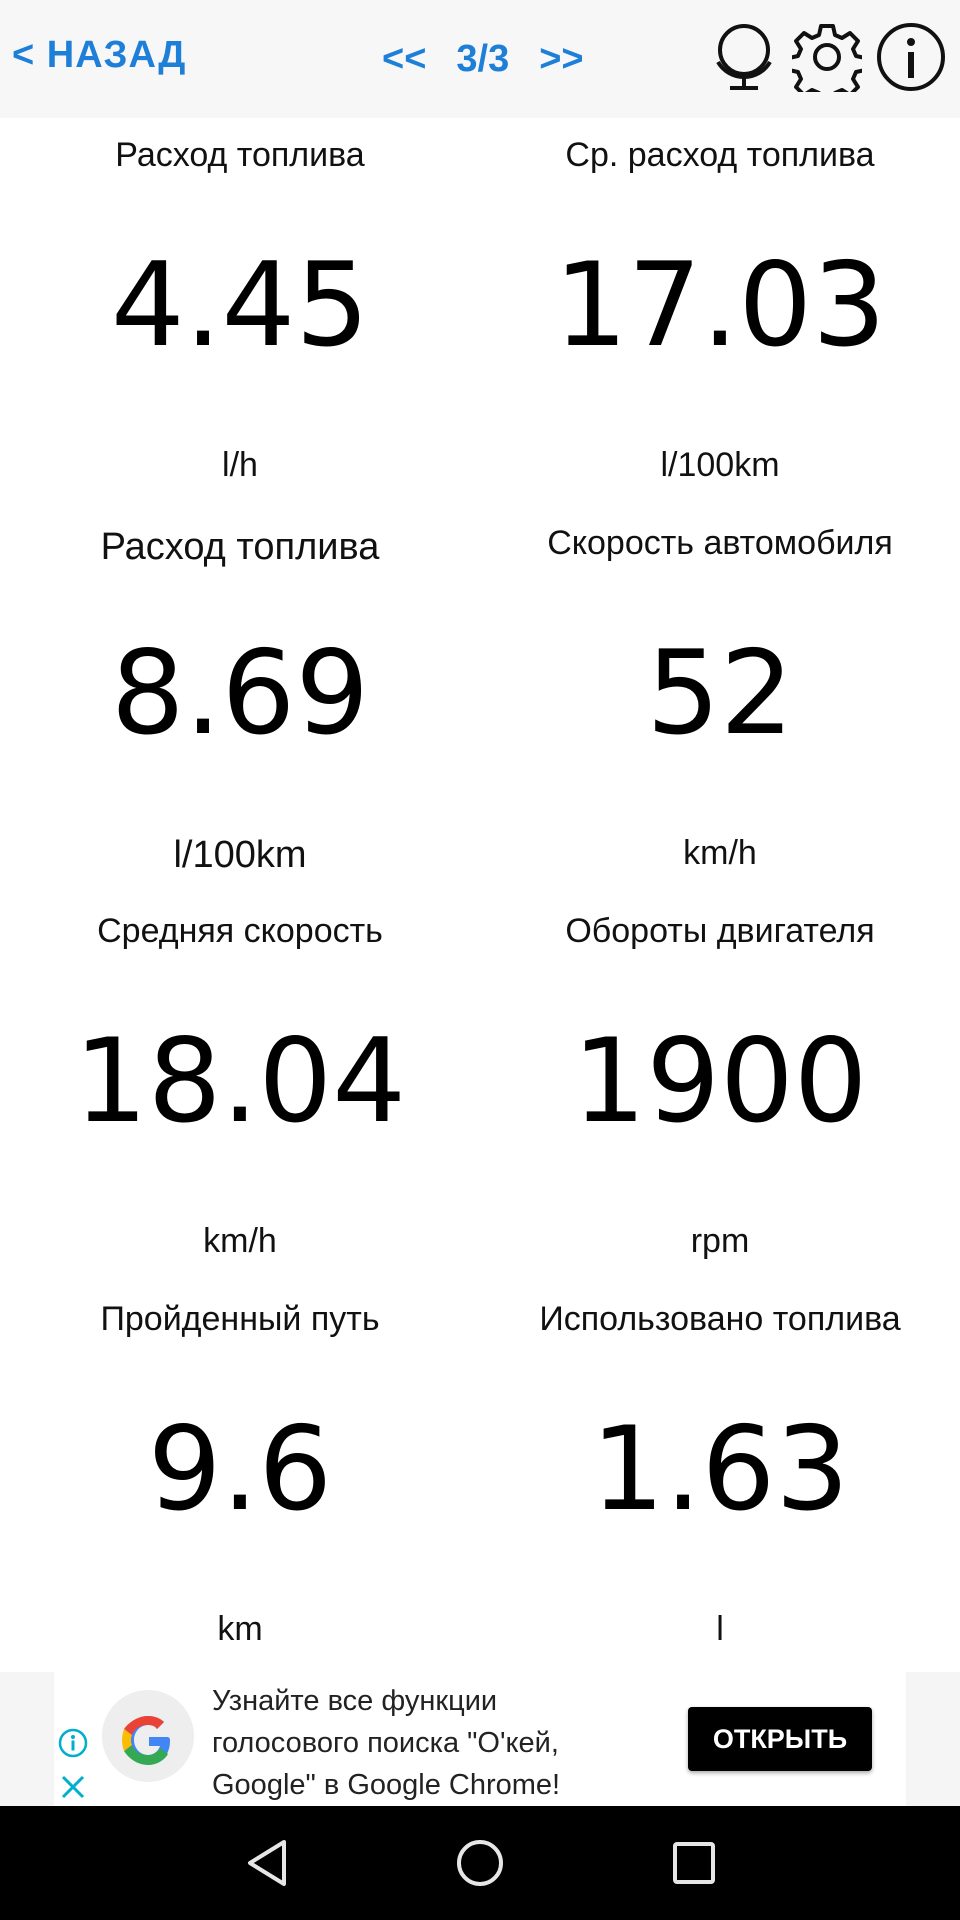 The image size is (960, 1920). What do you see at coordinates (561, 59) in the screenshot?
I see `next-page-button: >>` at bounding box center [561, 59].